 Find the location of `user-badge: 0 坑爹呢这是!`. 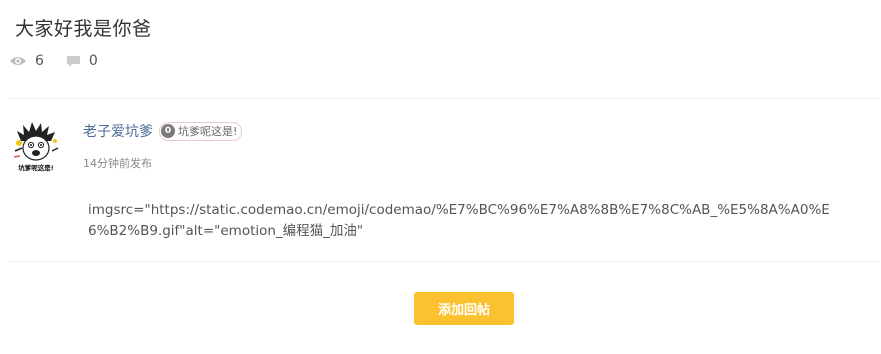

user-badge: 0 坑爹呢这是! is located at coordinates (201, 131).